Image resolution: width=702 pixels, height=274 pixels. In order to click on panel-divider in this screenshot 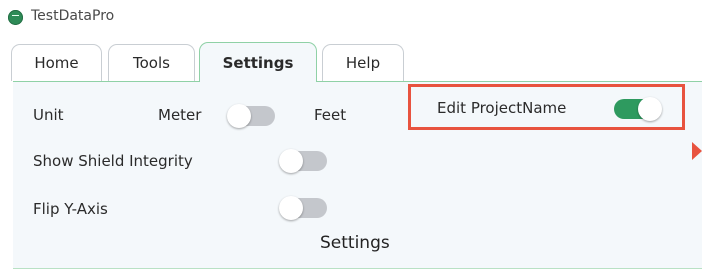, I will do `click(357, 268)`.